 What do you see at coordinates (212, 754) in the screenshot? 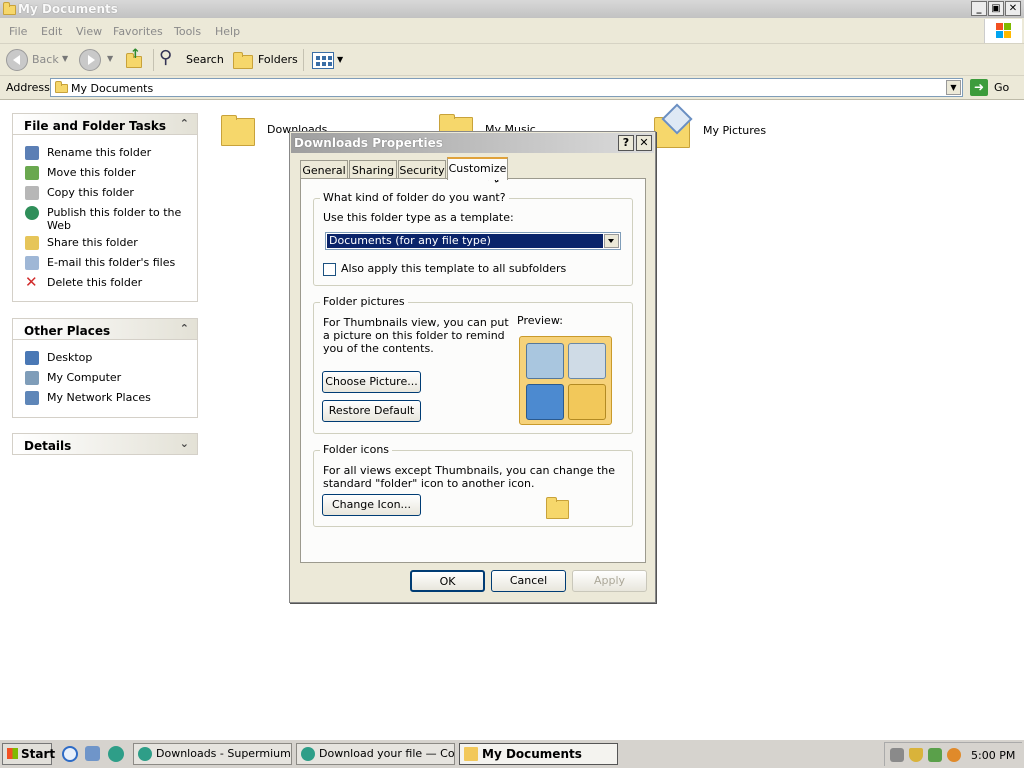
I see `taskbar-item-downloads-supermium: Downloads - Supermium` at bounding box center [212, 754].